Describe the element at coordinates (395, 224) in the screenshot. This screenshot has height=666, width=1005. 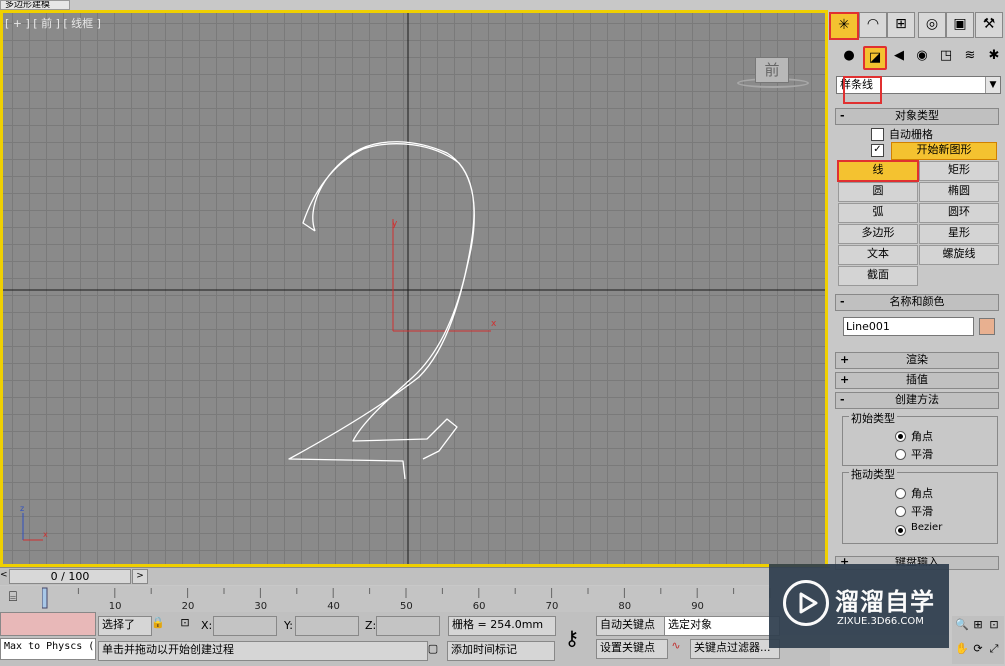
I see `gizmo-y-label: y` at that location.